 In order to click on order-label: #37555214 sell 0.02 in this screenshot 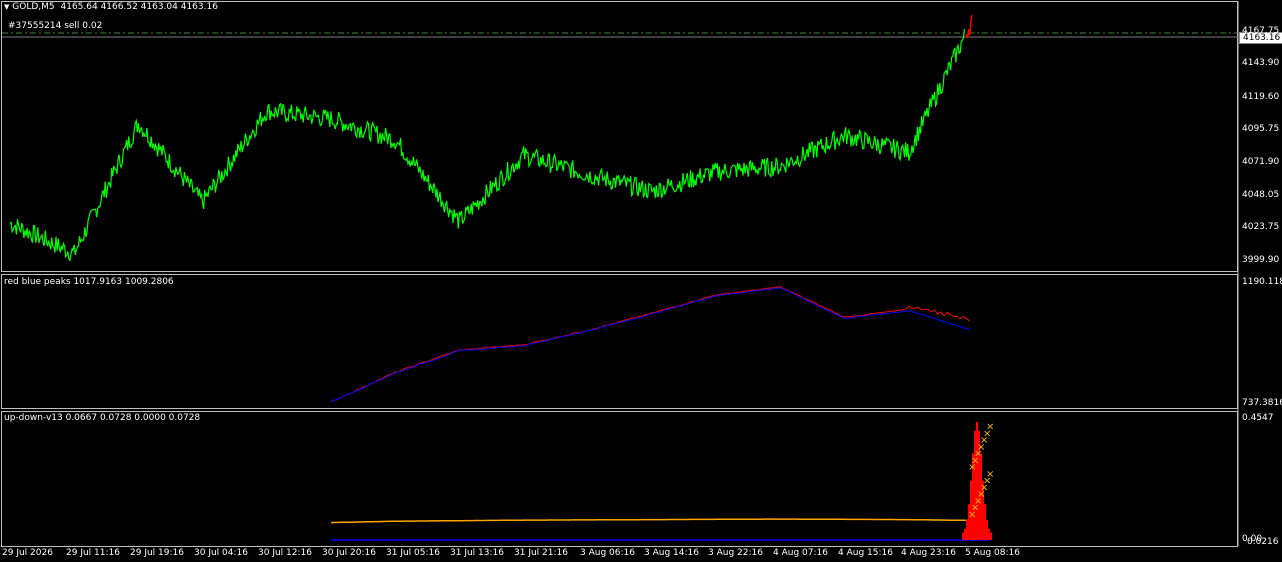, I will do `click(55, 26)`.